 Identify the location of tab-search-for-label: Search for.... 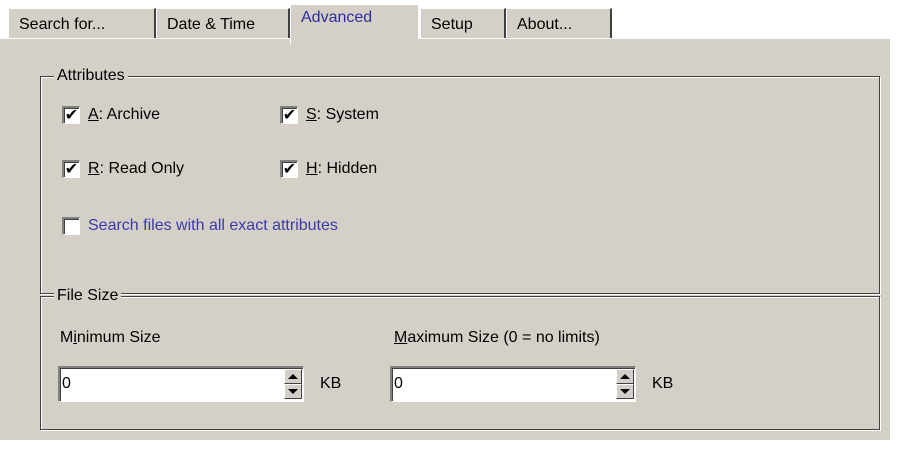
(62, 24).